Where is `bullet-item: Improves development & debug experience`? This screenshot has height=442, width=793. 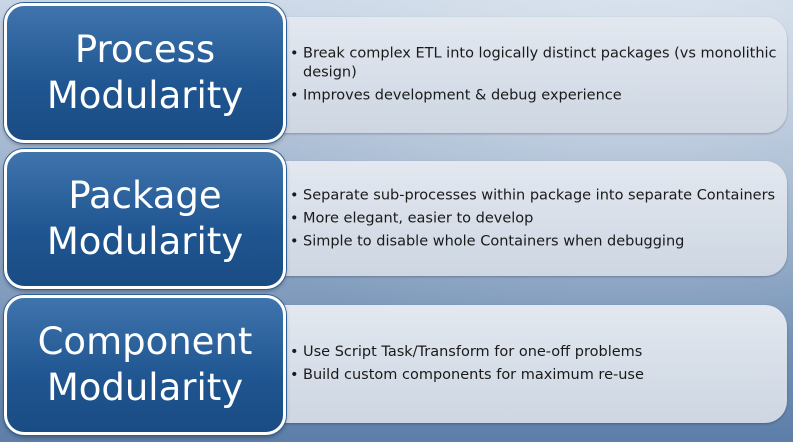
bullet-item: Improves development & debug experience is located at coordinates (533, 96).